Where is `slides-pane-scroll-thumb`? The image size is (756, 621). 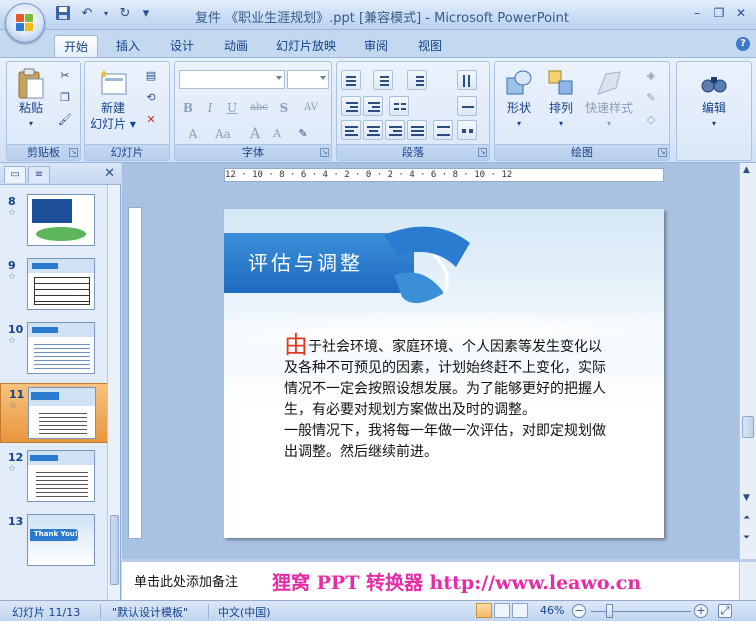 slides-pane-scroll-thumb is located at coordinates (114, 550).